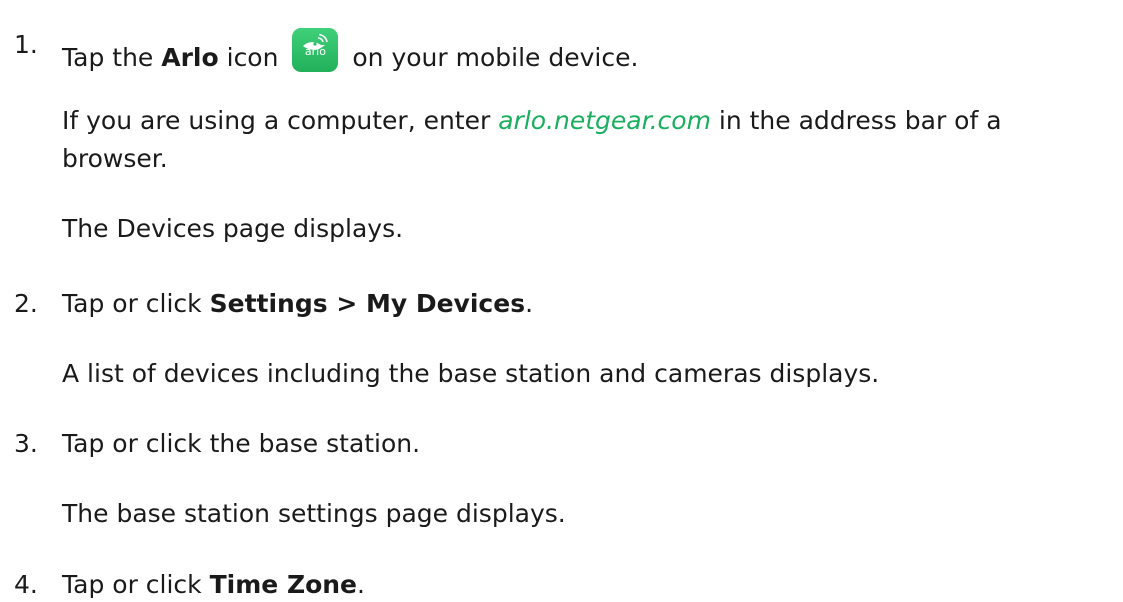 The width and height of the screenshot is (1123, 602). I want to click on step-result: The base station settings page displays., so click(314, 513).